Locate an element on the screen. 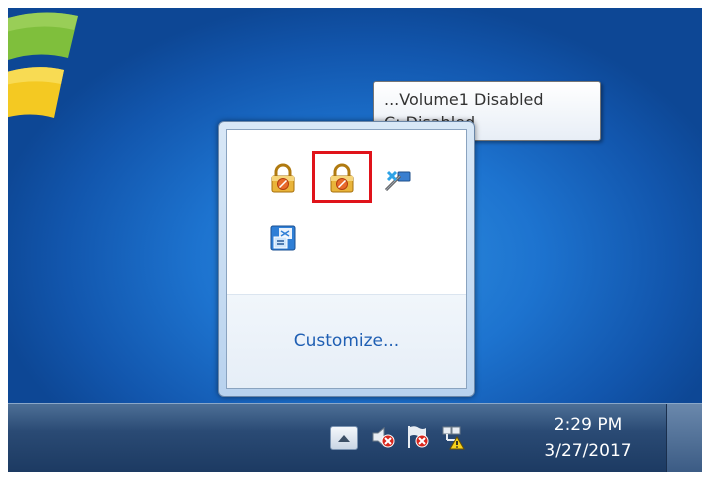 Image resolution: width=702 pixels, height=481 pixels. lock-disabled-icon is located at coordinates (283, 178).